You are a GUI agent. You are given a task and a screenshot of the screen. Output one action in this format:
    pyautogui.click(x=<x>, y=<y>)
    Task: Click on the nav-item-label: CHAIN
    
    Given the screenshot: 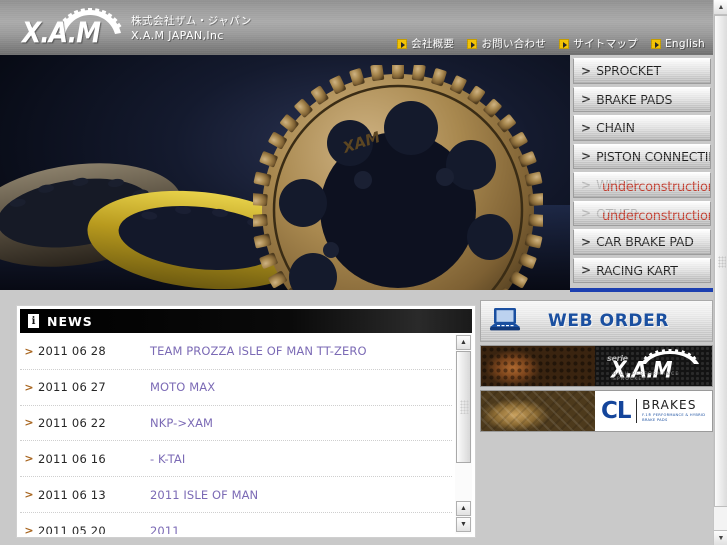 What is the action you would take?
    pyautogui.click(x=615, y=128)
    